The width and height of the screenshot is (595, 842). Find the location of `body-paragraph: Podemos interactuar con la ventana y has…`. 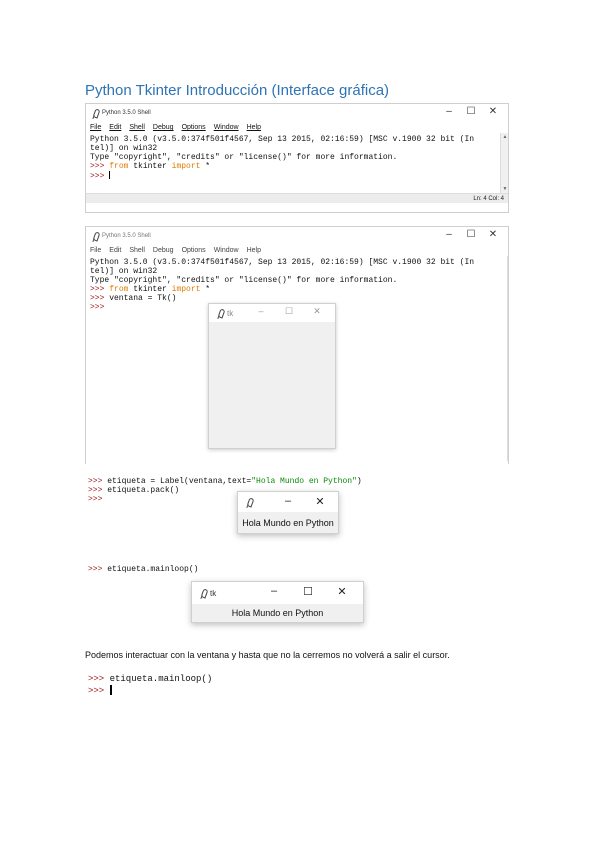

body-paragraph: Podemos interactuar con la ventana y has… is located at coordinates (267, 655).